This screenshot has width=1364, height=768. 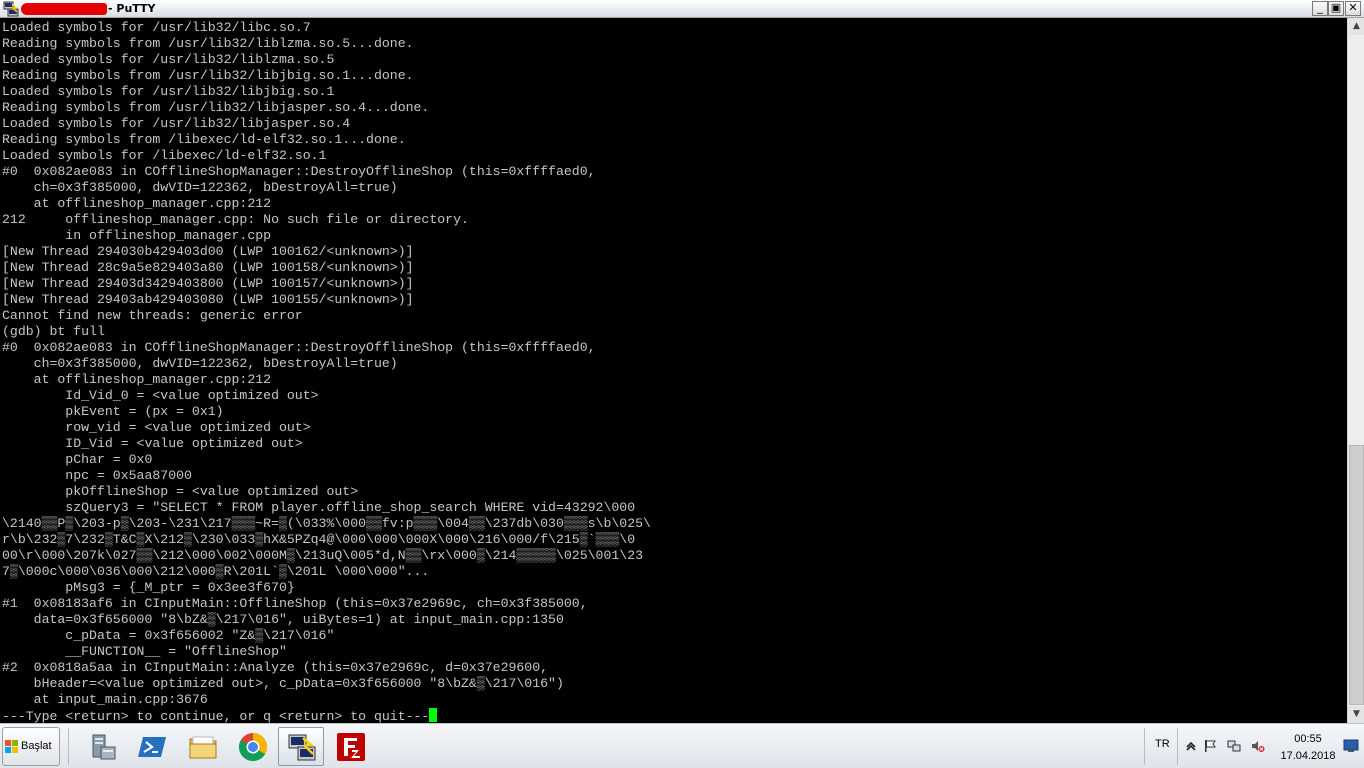 What do you see at coordinates (674, 396) in the screenshot?
I see `terminal-line: Id_Vid_0 = <value optimized out>` at bounding box center [674, 396].